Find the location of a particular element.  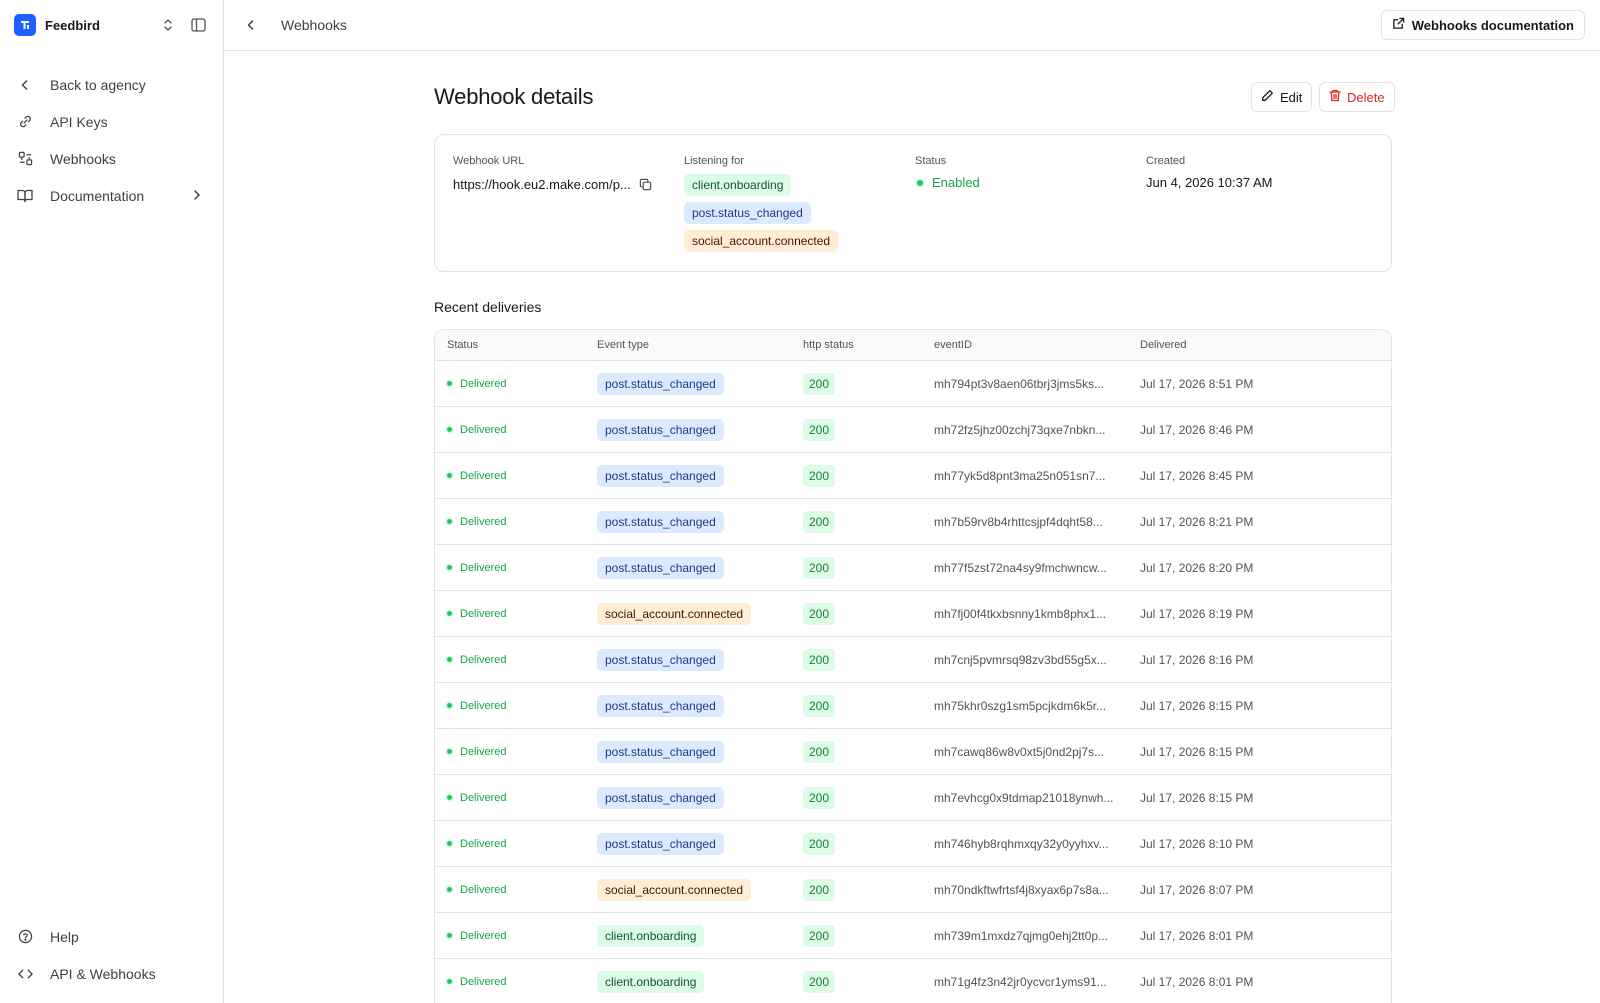

sidebar-item-api-keys: API Keys is located at coordinates (112, 121).